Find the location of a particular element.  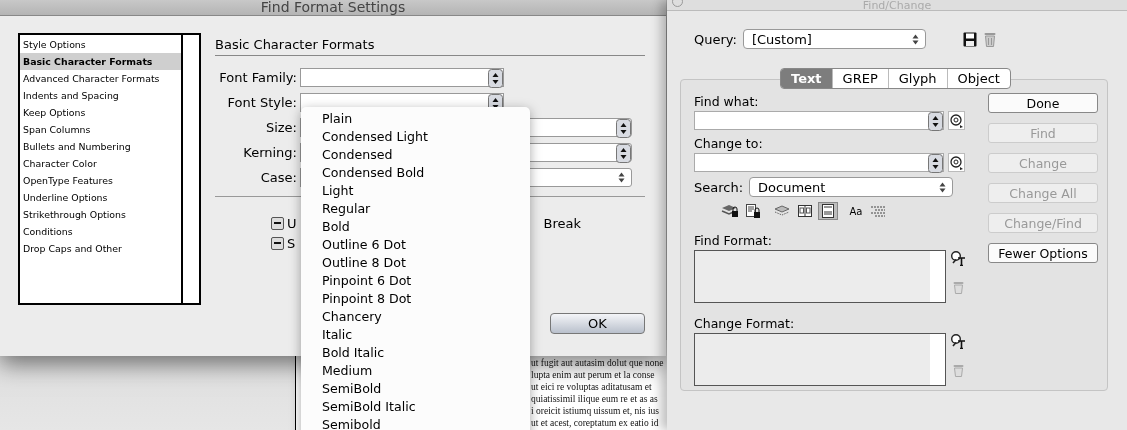

text-line: i oreicit istiumq uissum et, nis ius is located at coordinates (595, 411).